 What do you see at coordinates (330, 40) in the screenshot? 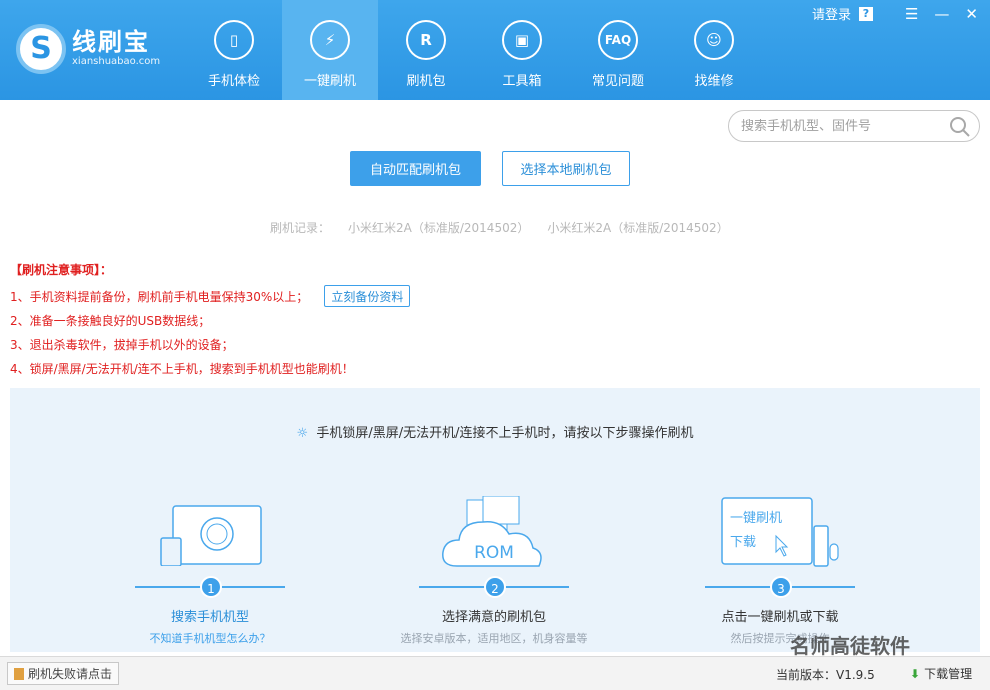
I see `lightning-icon: ⚡` at bounding box center [330, 40].